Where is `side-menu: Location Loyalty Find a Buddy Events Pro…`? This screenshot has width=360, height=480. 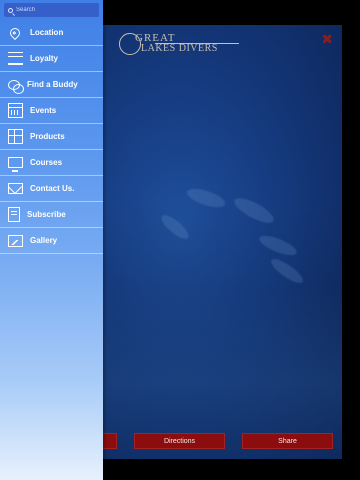 side-menu: Location Loyalty Find a Buddy Events Pro… is located at coordinates (51, 137).